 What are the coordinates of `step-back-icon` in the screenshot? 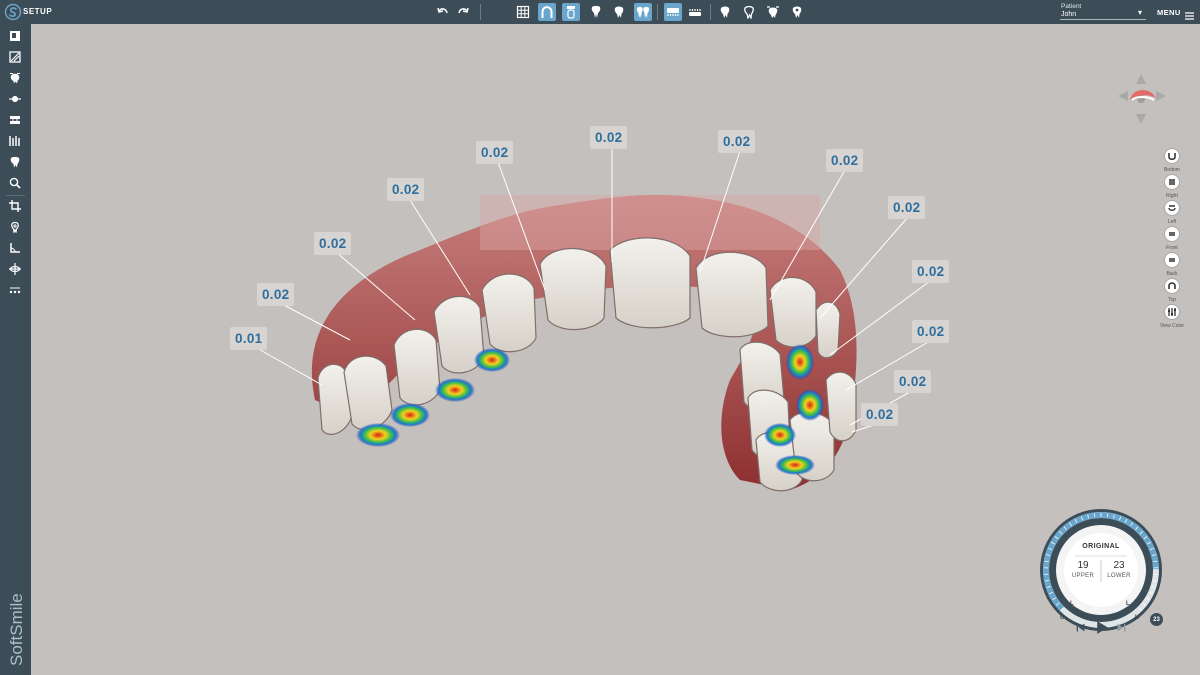 It's located at (1080, 627).